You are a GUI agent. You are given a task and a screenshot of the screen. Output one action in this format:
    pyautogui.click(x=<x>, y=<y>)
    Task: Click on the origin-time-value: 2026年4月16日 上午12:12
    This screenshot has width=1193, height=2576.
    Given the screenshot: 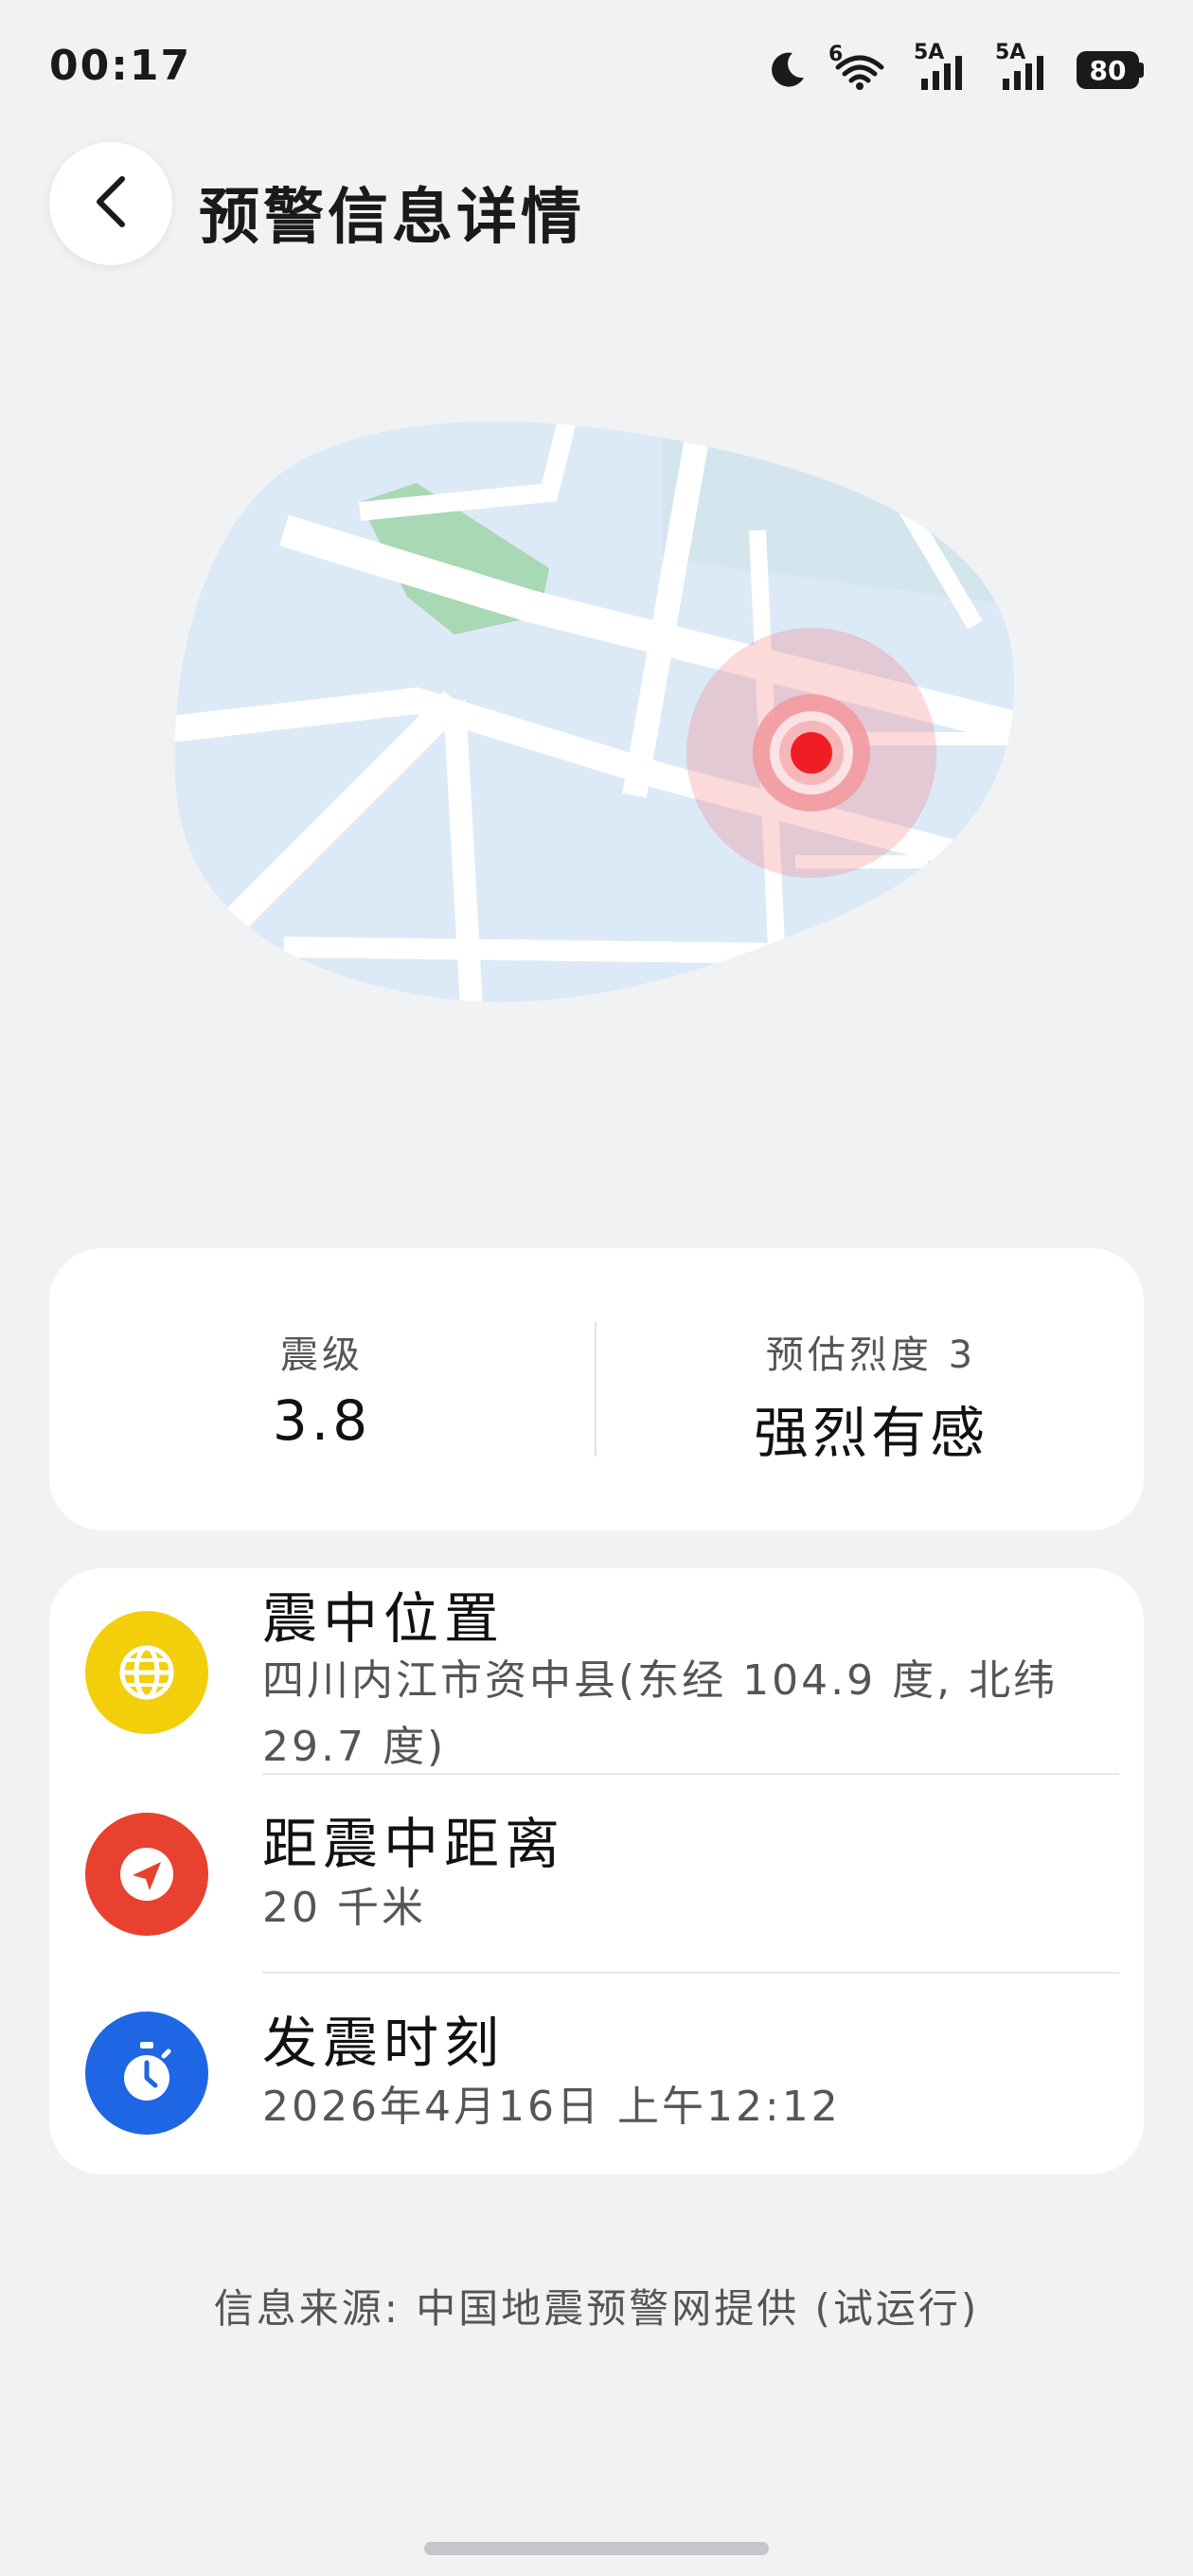 What is the action you would take?
    pyautogui.click(x=551, y=2107)
    